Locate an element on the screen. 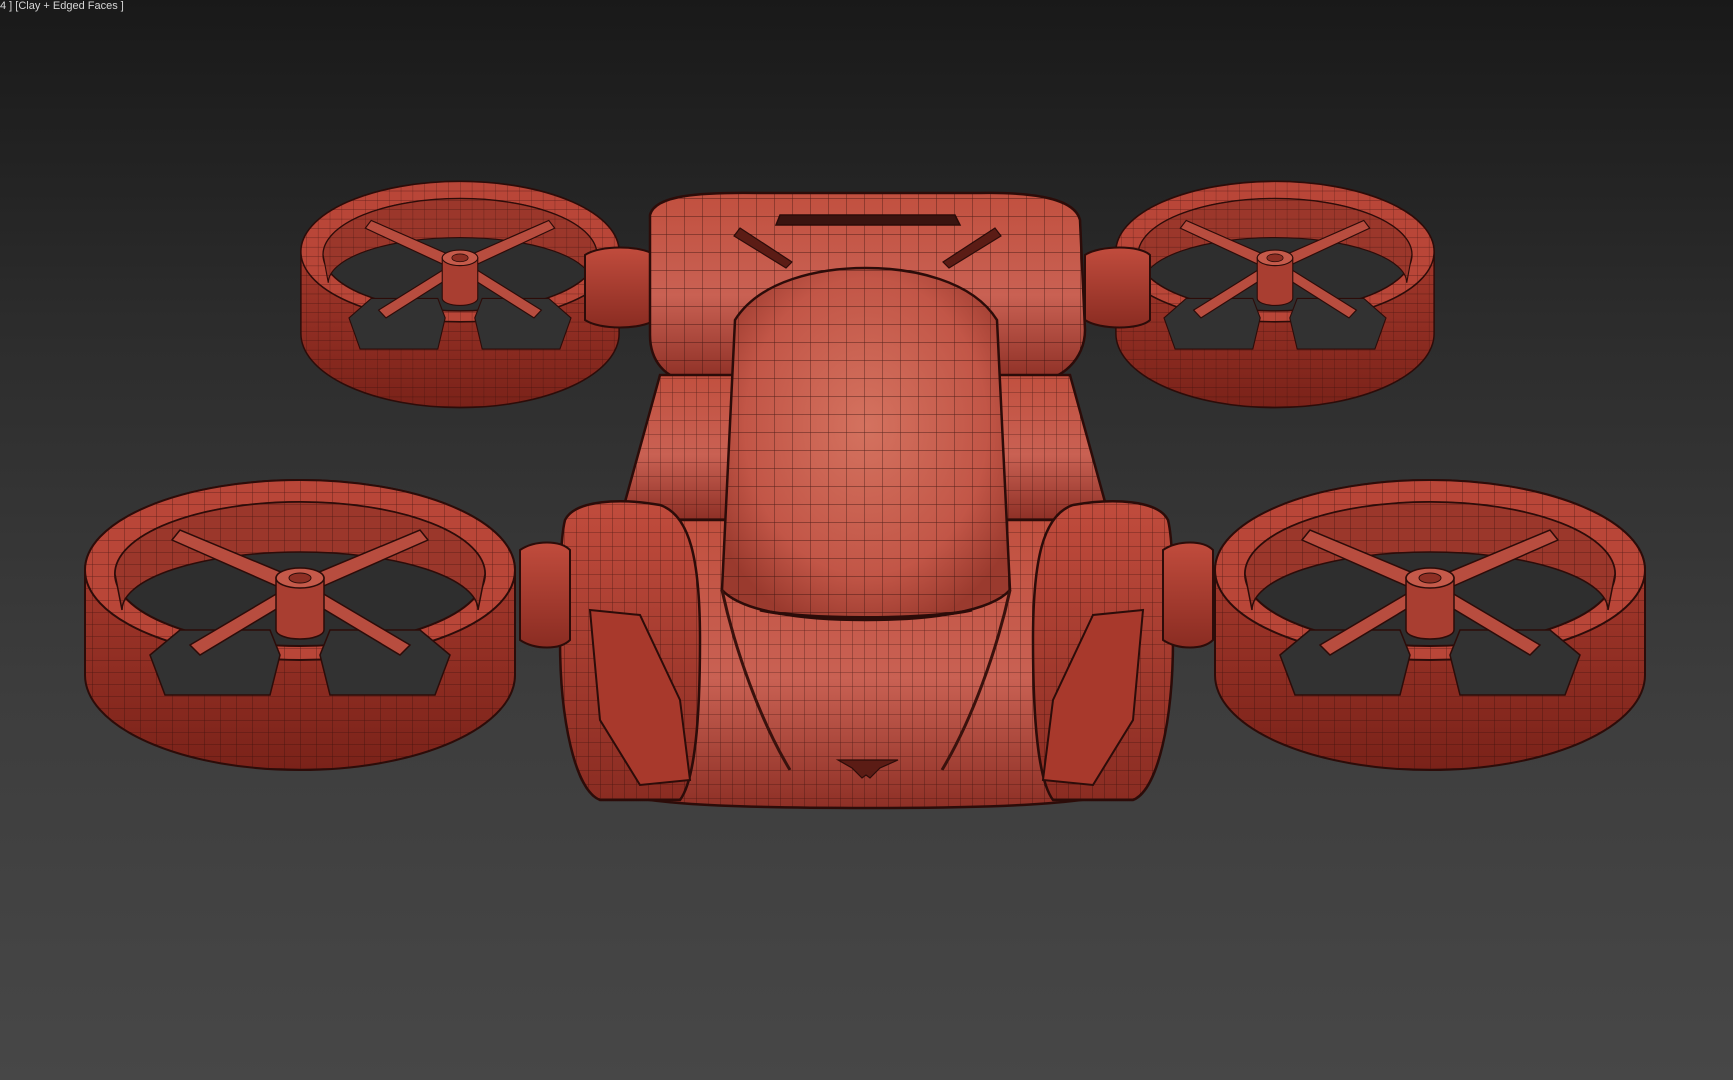  rotor-rear-right is located at coordinates (1275, 294).